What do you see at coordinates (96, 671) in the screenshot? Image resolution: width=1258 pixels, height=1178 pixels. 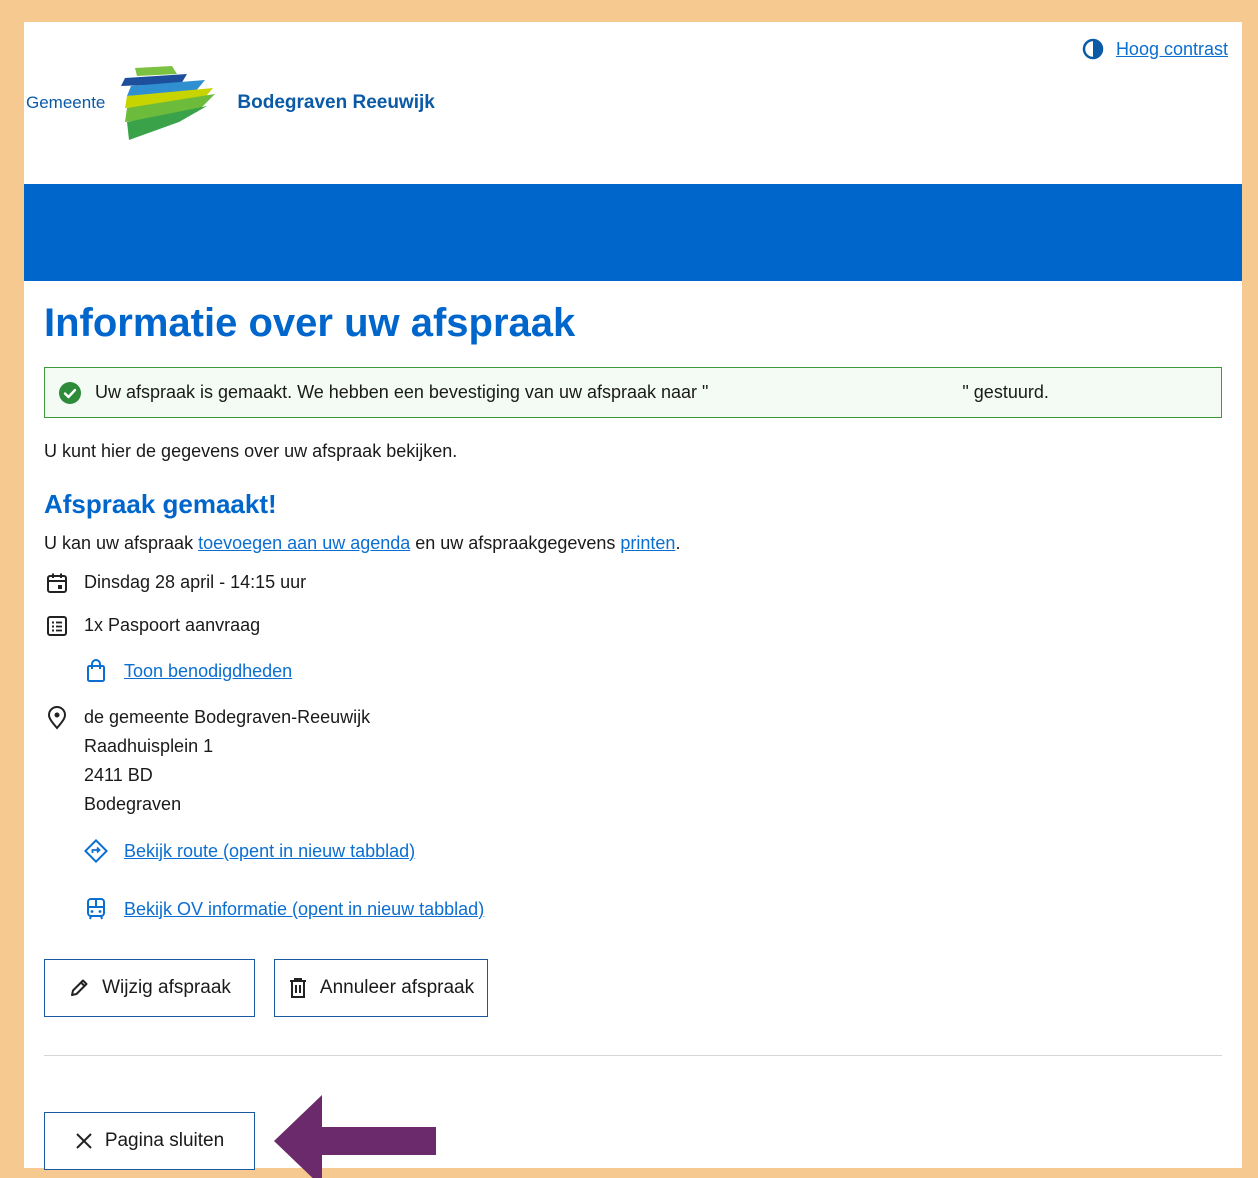 I see `shopping-bag-icon` at bounding box center [96, 671].